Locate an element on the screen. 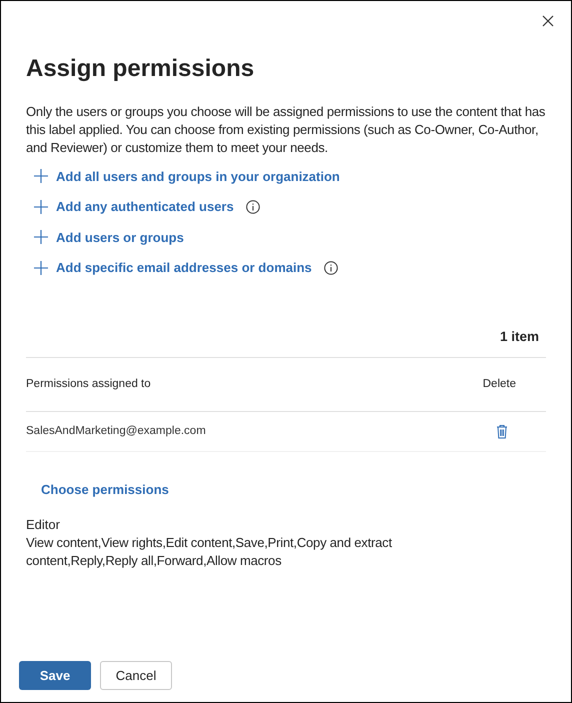 Image resolution: width=572 pixels, height=703 pixels. save-button: Save is located at coordinates (55, 675).